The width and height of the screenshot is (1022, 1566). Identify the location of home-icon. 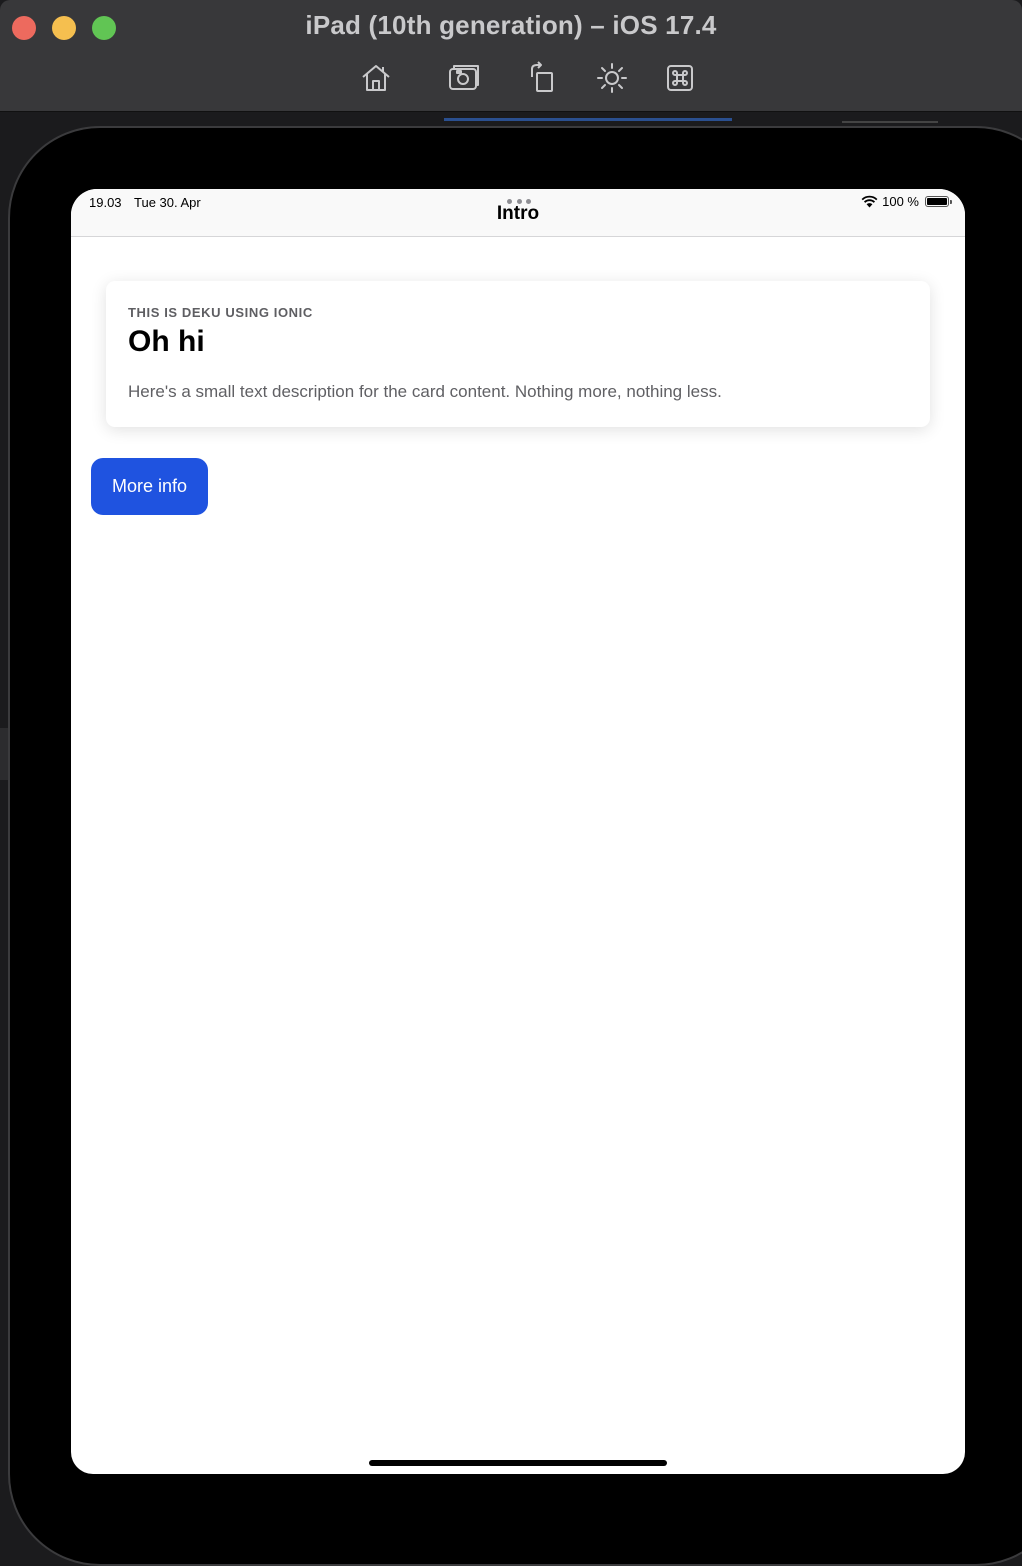
(376, 78).